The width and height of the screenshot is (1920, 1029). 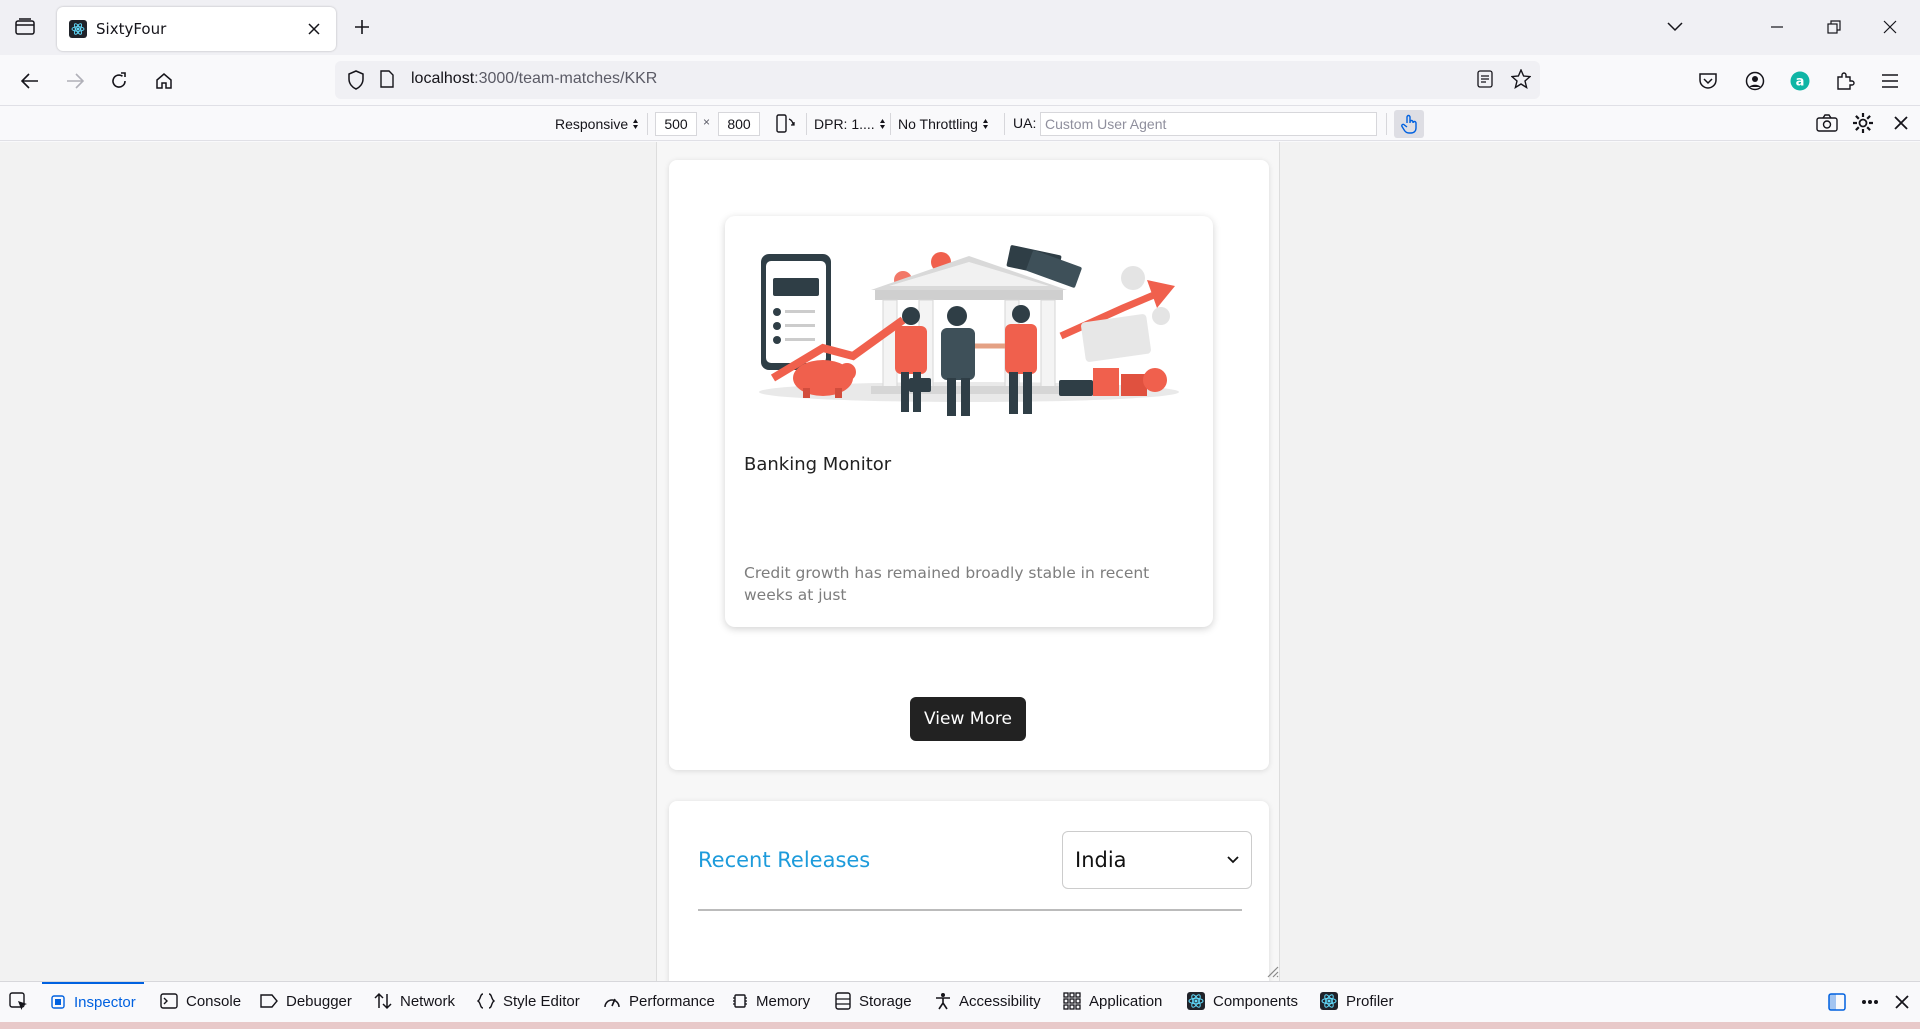 What do you see at coordinates (164, 81) in the screenshot?
I see `home-icon` at bounding box center [164, 81].